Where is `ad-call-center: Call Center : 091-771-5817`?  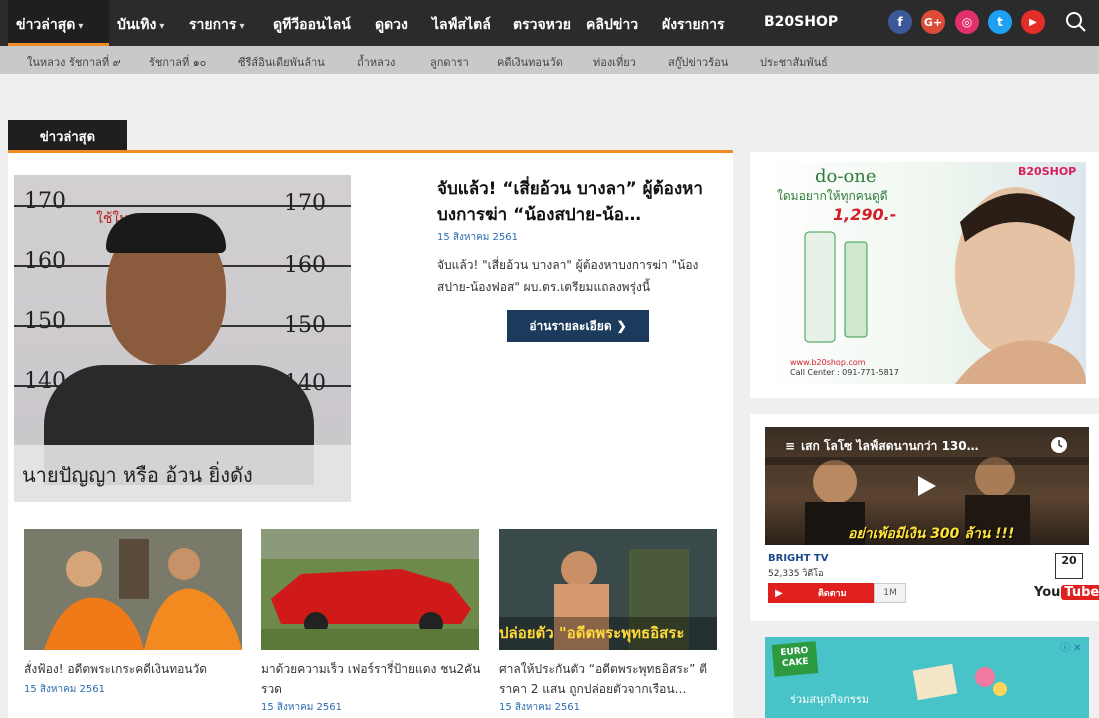 ad-call-center: Call Center : 091-771-5817 is located at coordinates (844, 372).